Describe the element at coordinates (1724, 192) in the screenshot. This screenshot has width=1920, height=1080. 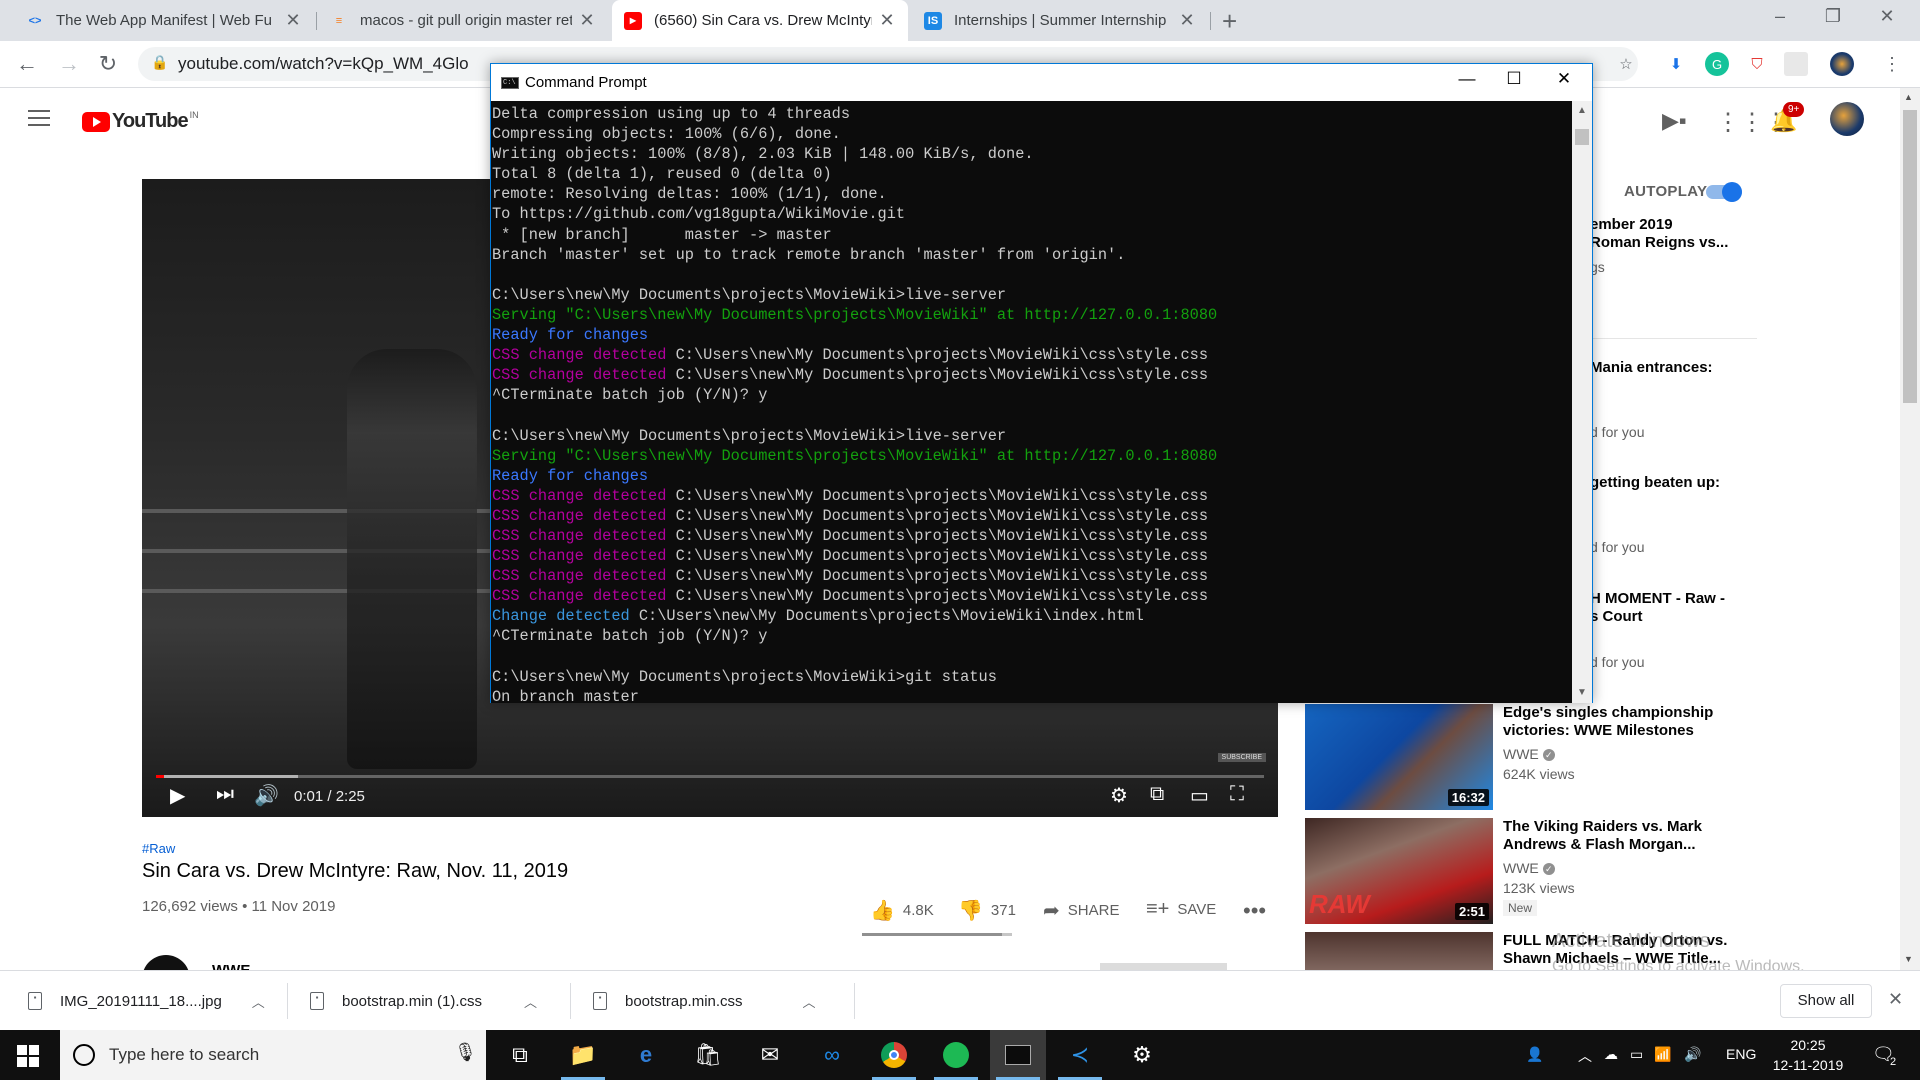
I see `autoplay-toggle` at that location.